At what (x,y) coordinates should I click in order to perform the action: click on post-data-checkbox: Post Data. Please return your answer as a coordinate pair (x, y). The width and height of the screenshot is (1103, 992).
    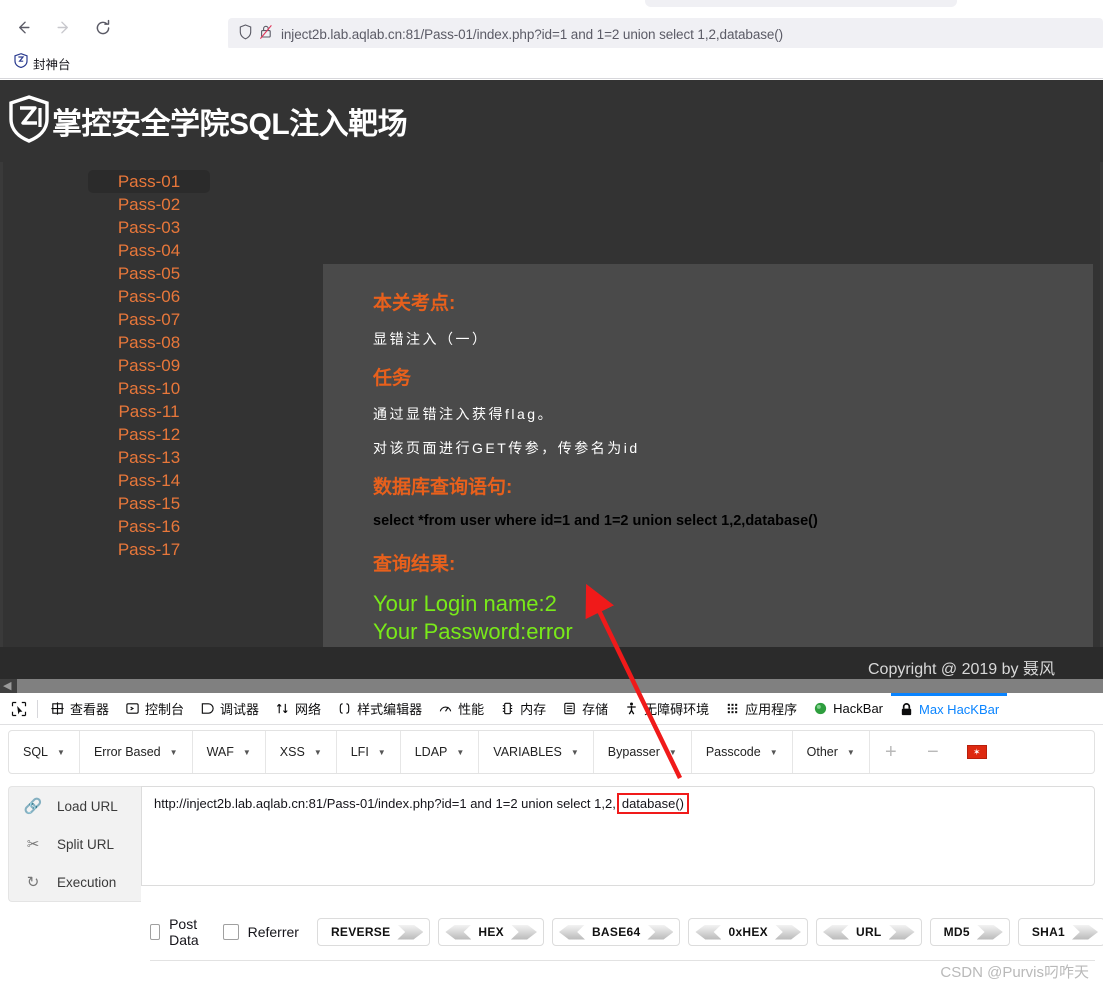
    Looking at the image, I should click on (177, 932).